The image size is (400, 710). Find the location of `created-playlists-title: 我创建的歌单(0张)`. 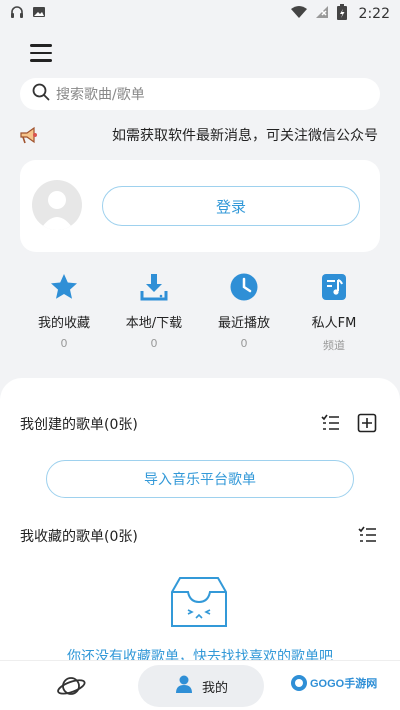

created-playlists-title: 我创建的歌单(0张) is located at coordinates (79, 425).